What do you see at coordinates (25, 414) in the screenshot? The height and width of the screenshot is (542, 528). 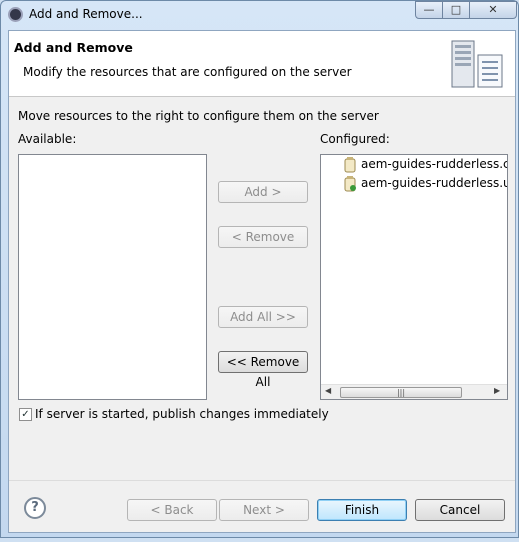 I see `publish-immediately-checkbox: ✓` at bounding box center [25, 414].